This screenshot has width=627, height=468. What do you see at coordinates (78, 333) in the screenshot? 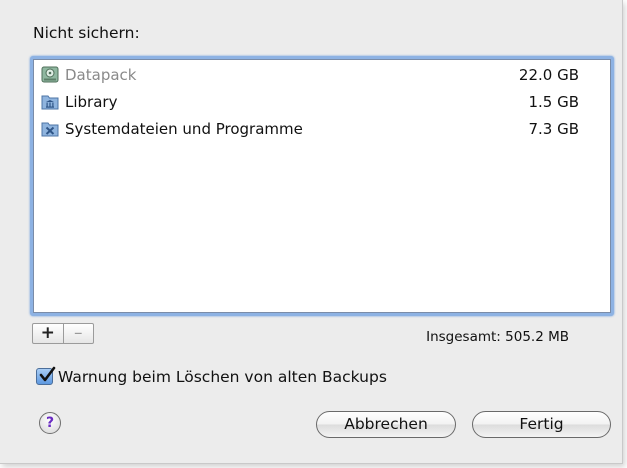
I see `remove-button: –` at bounding box center [78, 333].